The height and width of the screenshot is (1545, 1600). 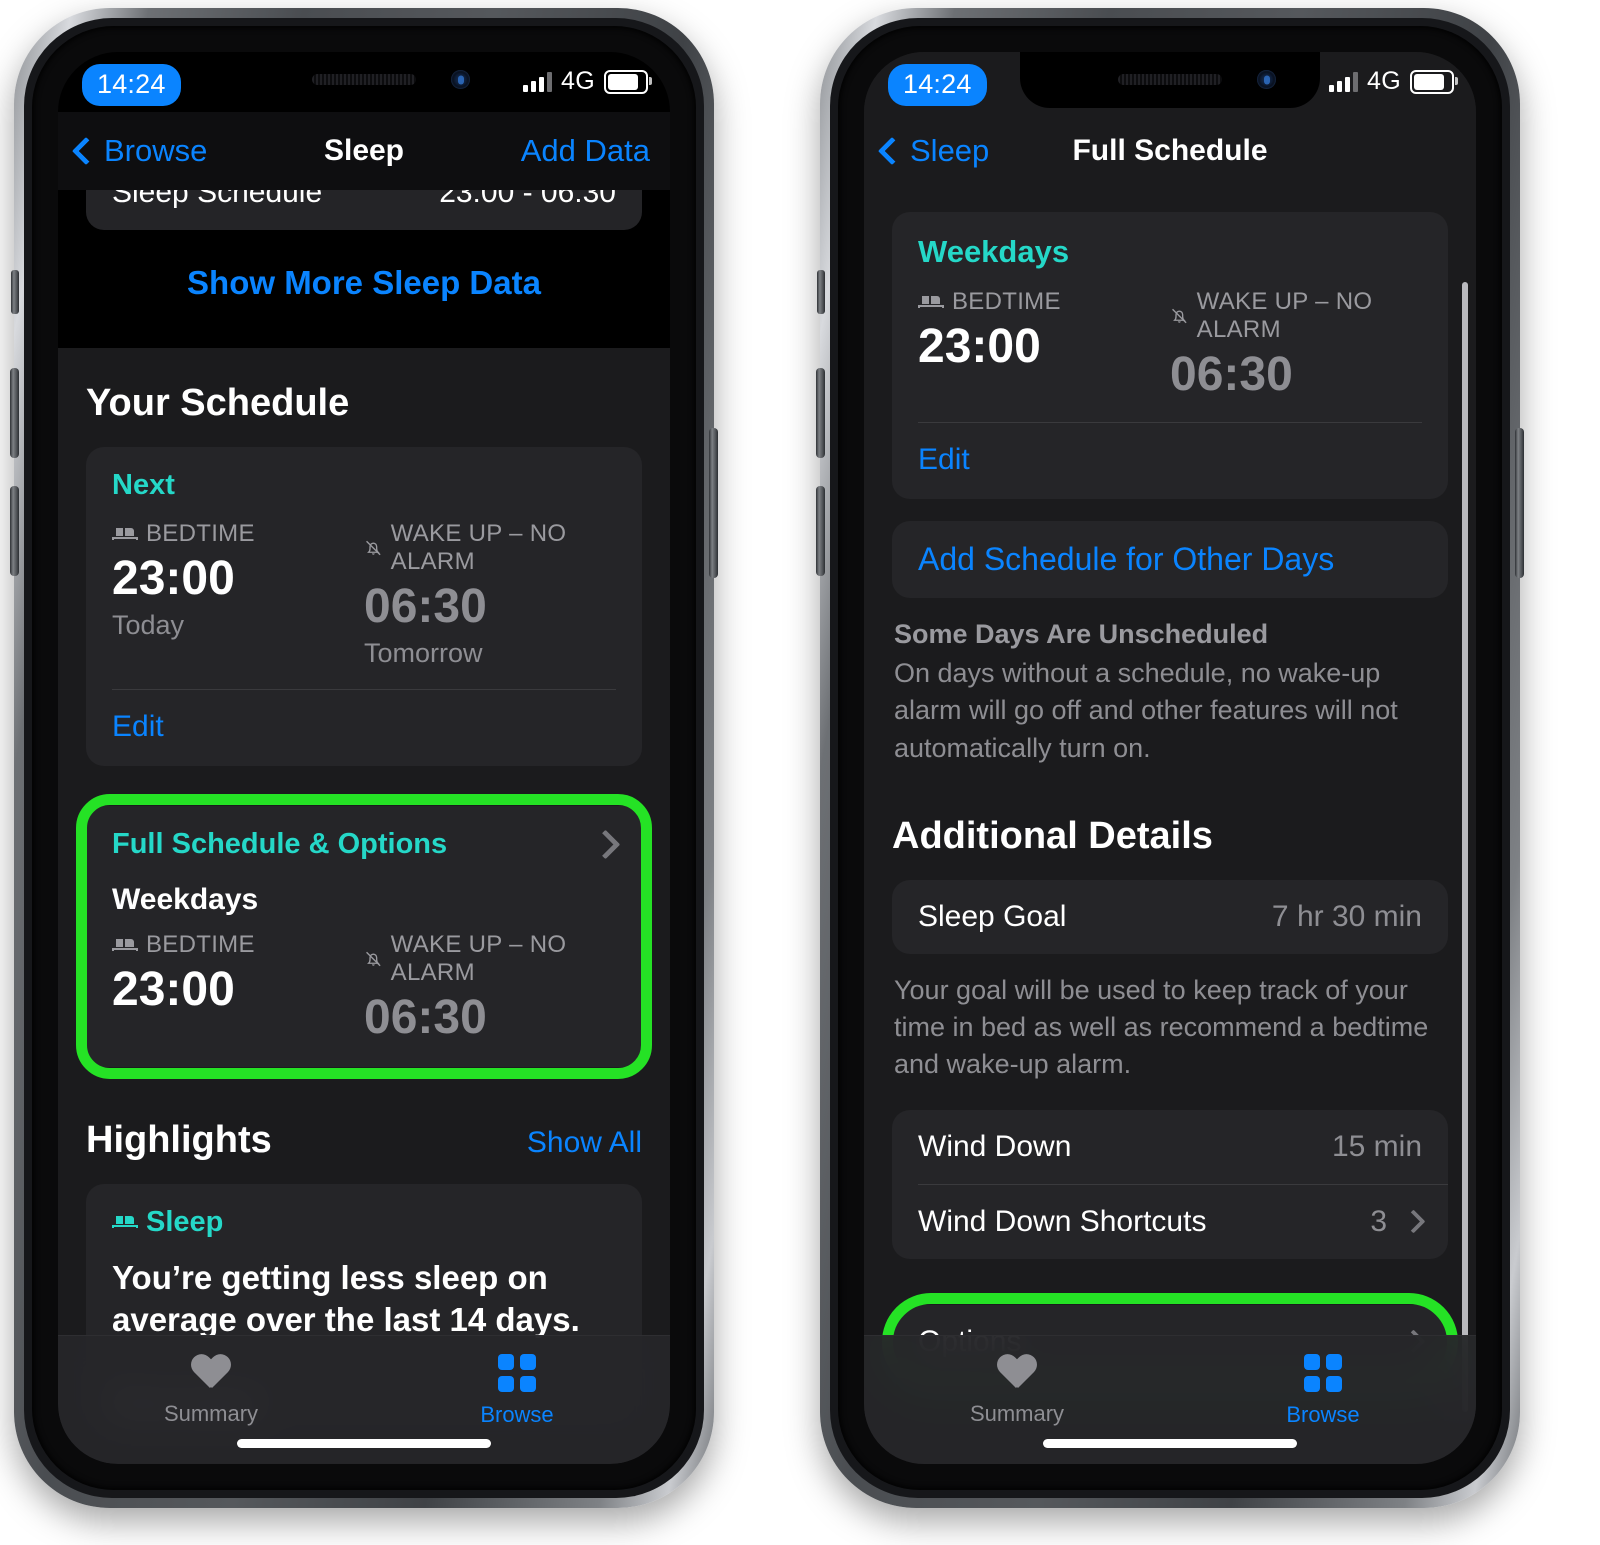 What do you see at coordinates (1170, 1147) in the screenshot?
I see `wind-down-row: Wind Down 15 min` at bounding box center [1170, 1147].